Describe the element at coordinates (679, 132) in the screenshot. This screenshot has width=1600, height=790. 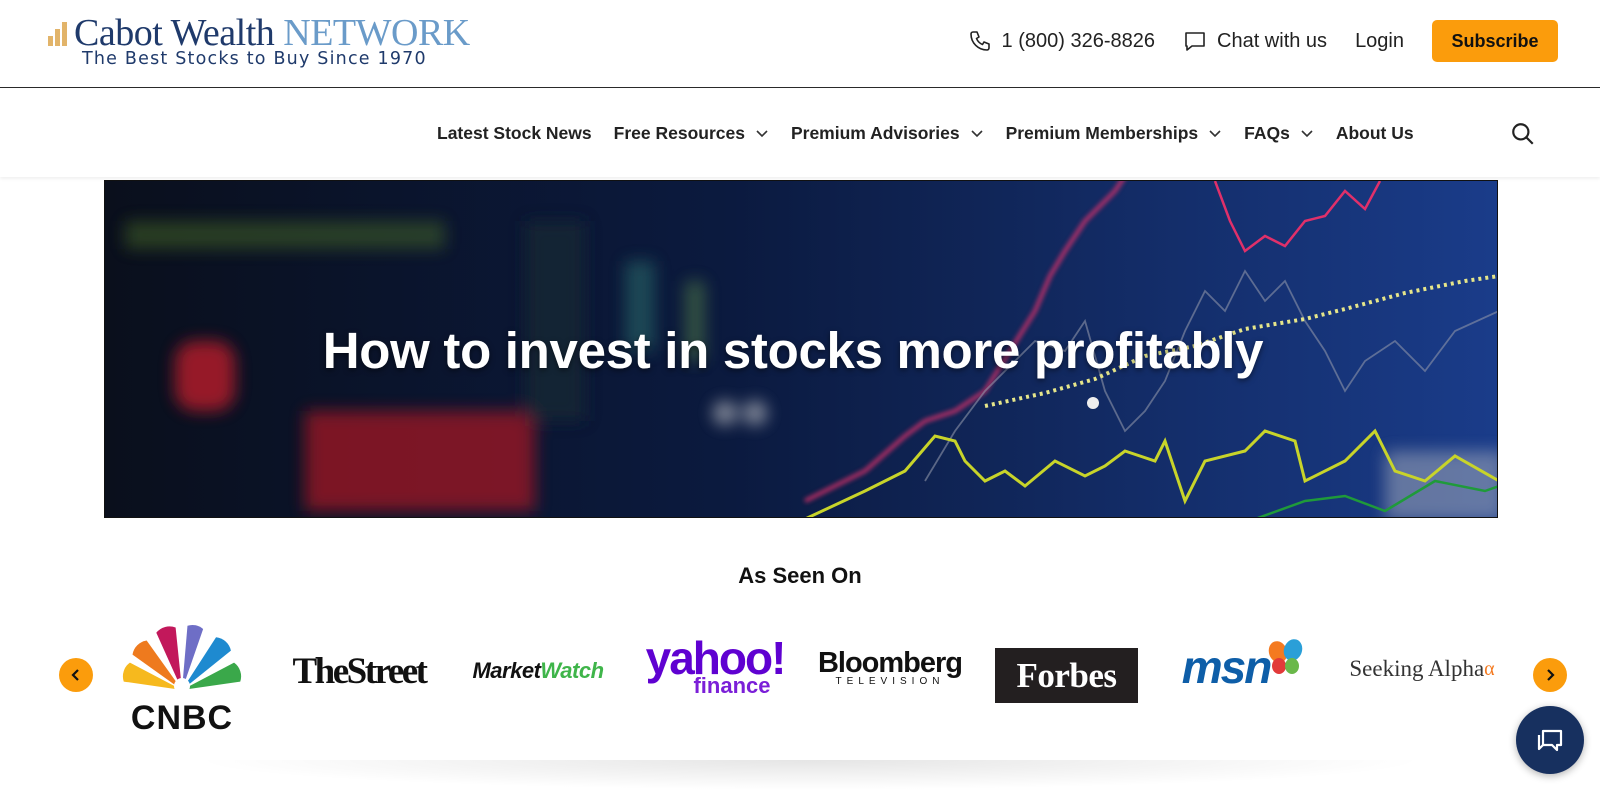
I see `nav-item-label: Free Resources` at that location.